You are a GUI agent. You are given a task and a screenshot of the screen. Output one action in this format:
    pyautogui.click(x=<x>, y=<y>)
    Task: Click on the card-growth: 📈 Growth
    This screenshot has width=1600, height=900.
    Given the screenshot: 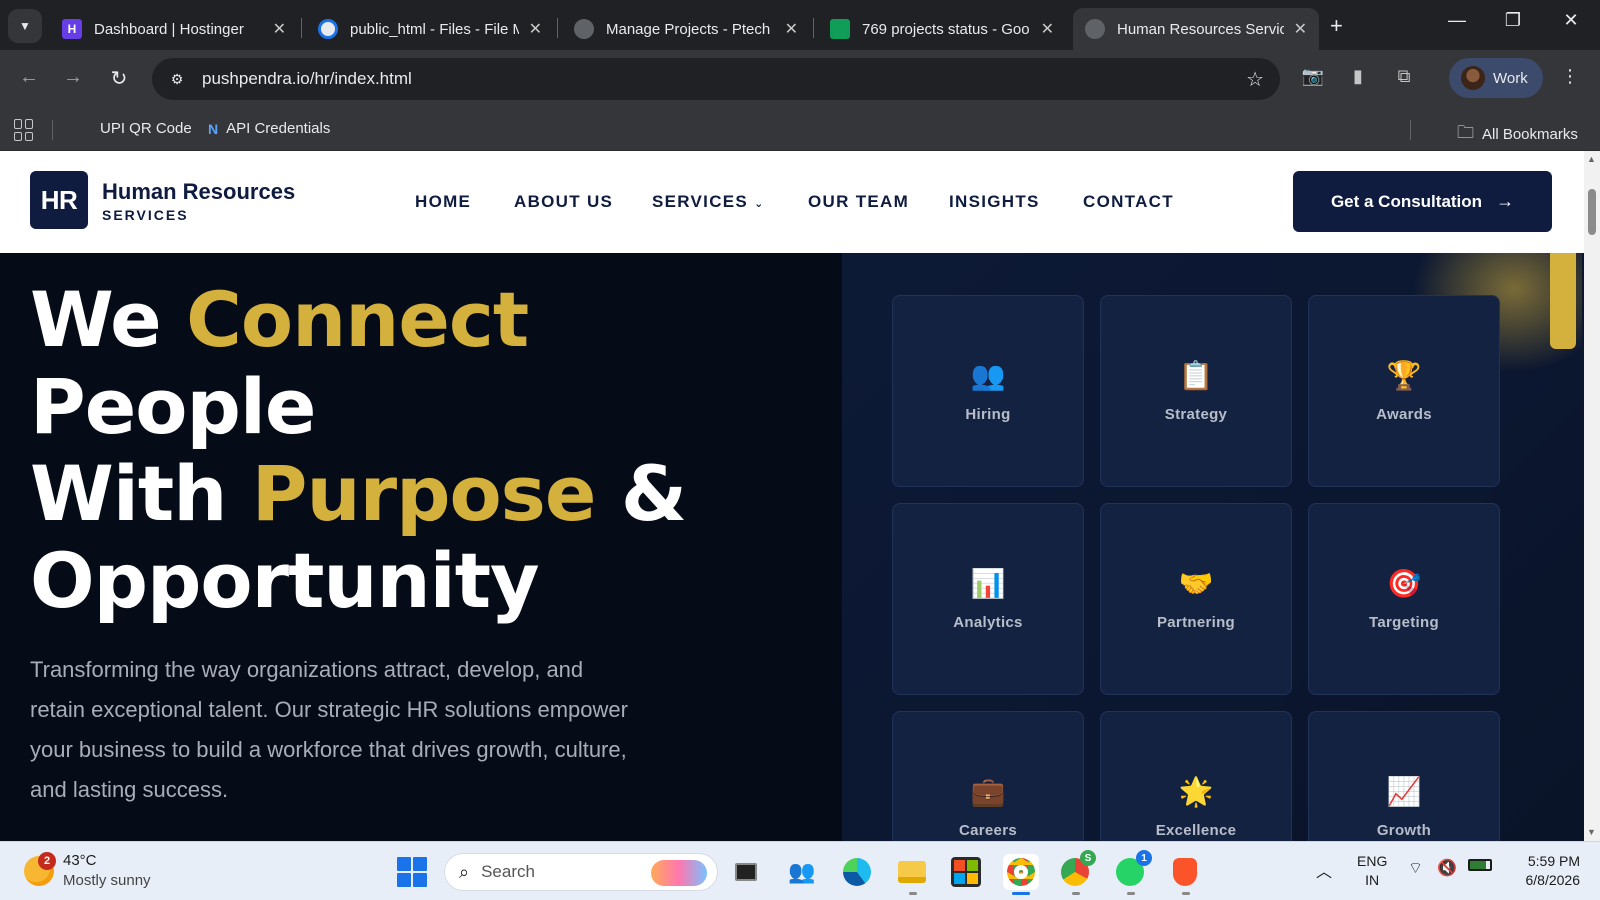 What is the action you would take?
    pyautogui.click(x=1404, y=776)
    